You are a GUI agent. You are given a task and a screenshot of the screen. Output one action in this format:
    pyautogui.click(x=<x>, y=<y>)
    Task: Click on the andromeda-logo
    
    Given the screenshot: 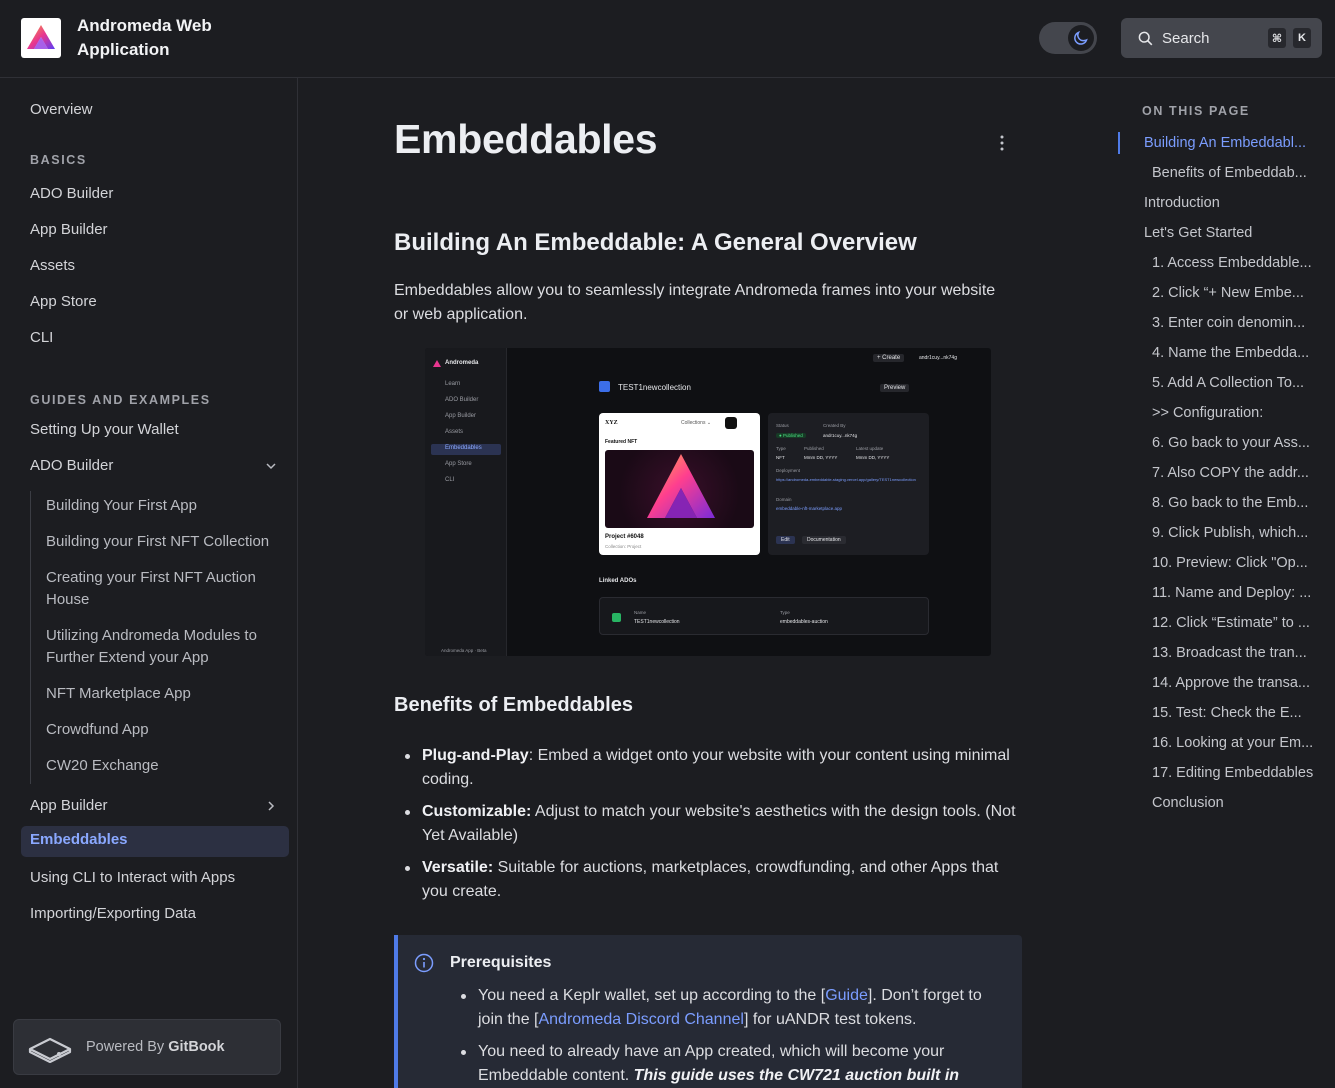 What is the action you would take?
    pyautogui.click(x=41, y=38)
    